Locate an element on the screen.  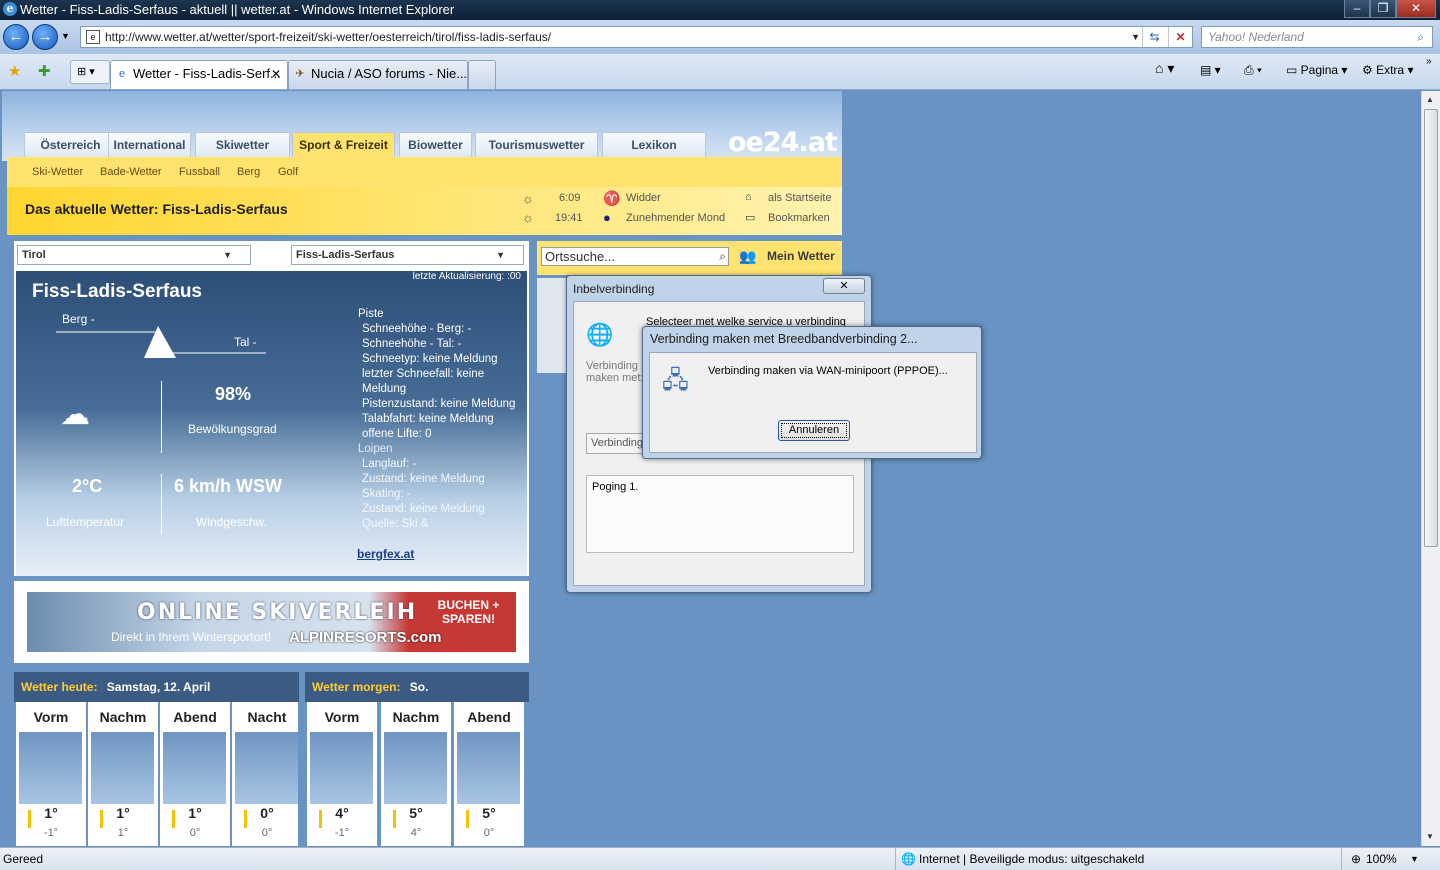
region-select-value: Tirol is located at coordinates (34, 255).